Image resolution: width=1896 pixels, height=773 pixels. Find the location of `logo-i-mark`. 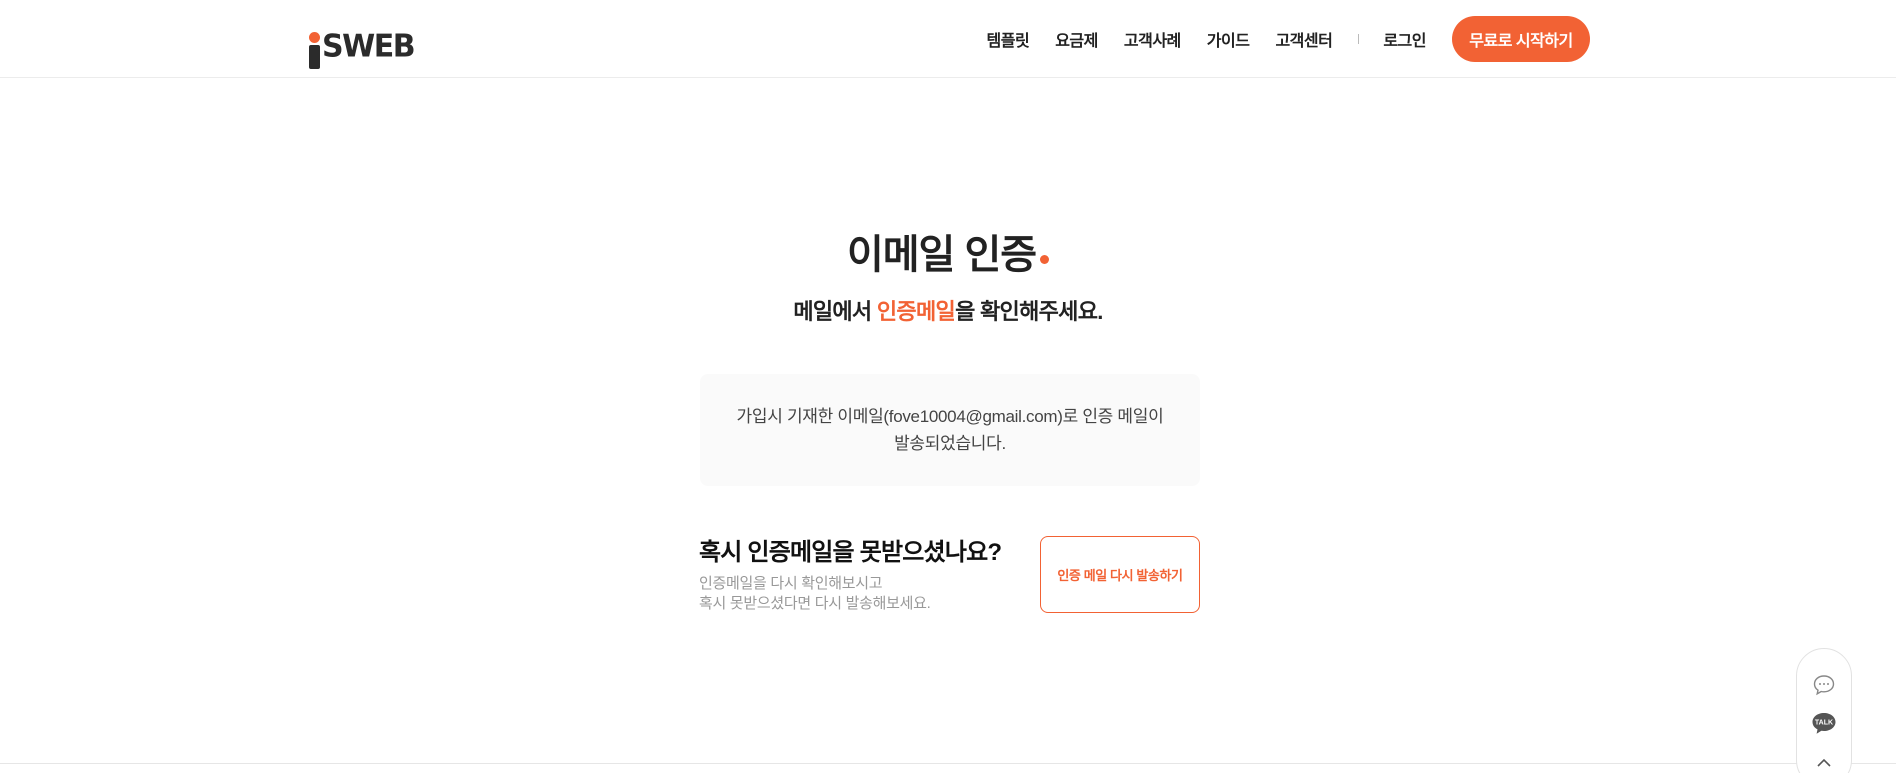

logo-i-mark is located at coordinates (314, 50).